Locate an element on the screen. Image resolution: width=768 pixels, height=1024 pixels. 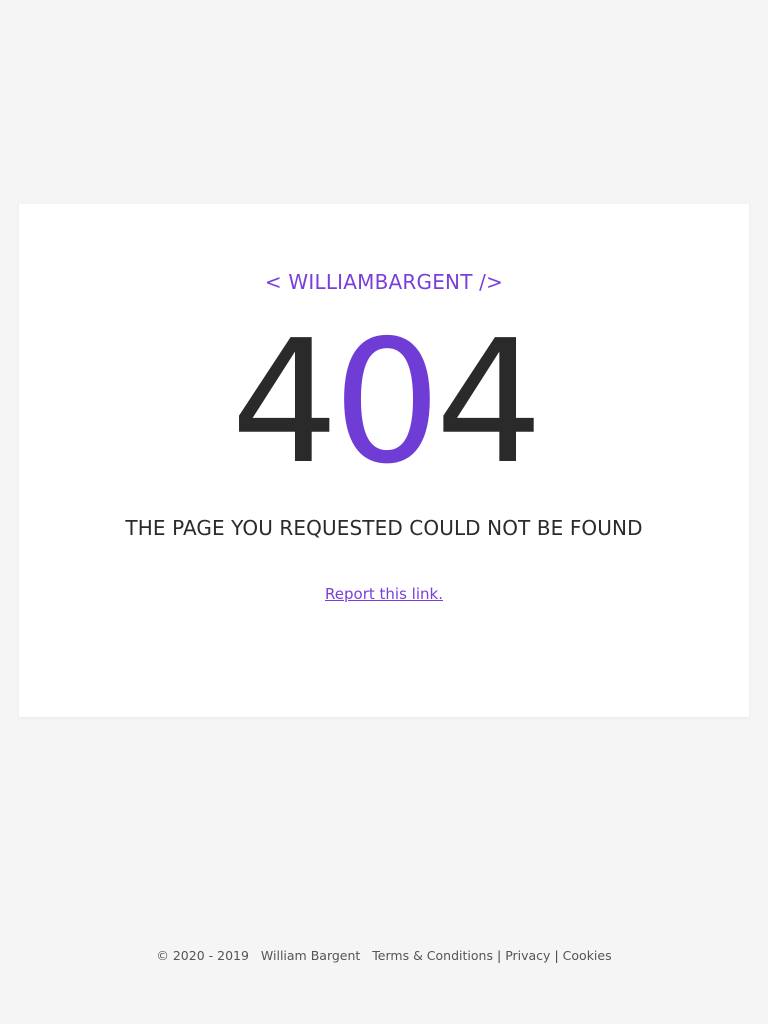
terms-link: Terms & Conditions is located at coordinates (432, 955).